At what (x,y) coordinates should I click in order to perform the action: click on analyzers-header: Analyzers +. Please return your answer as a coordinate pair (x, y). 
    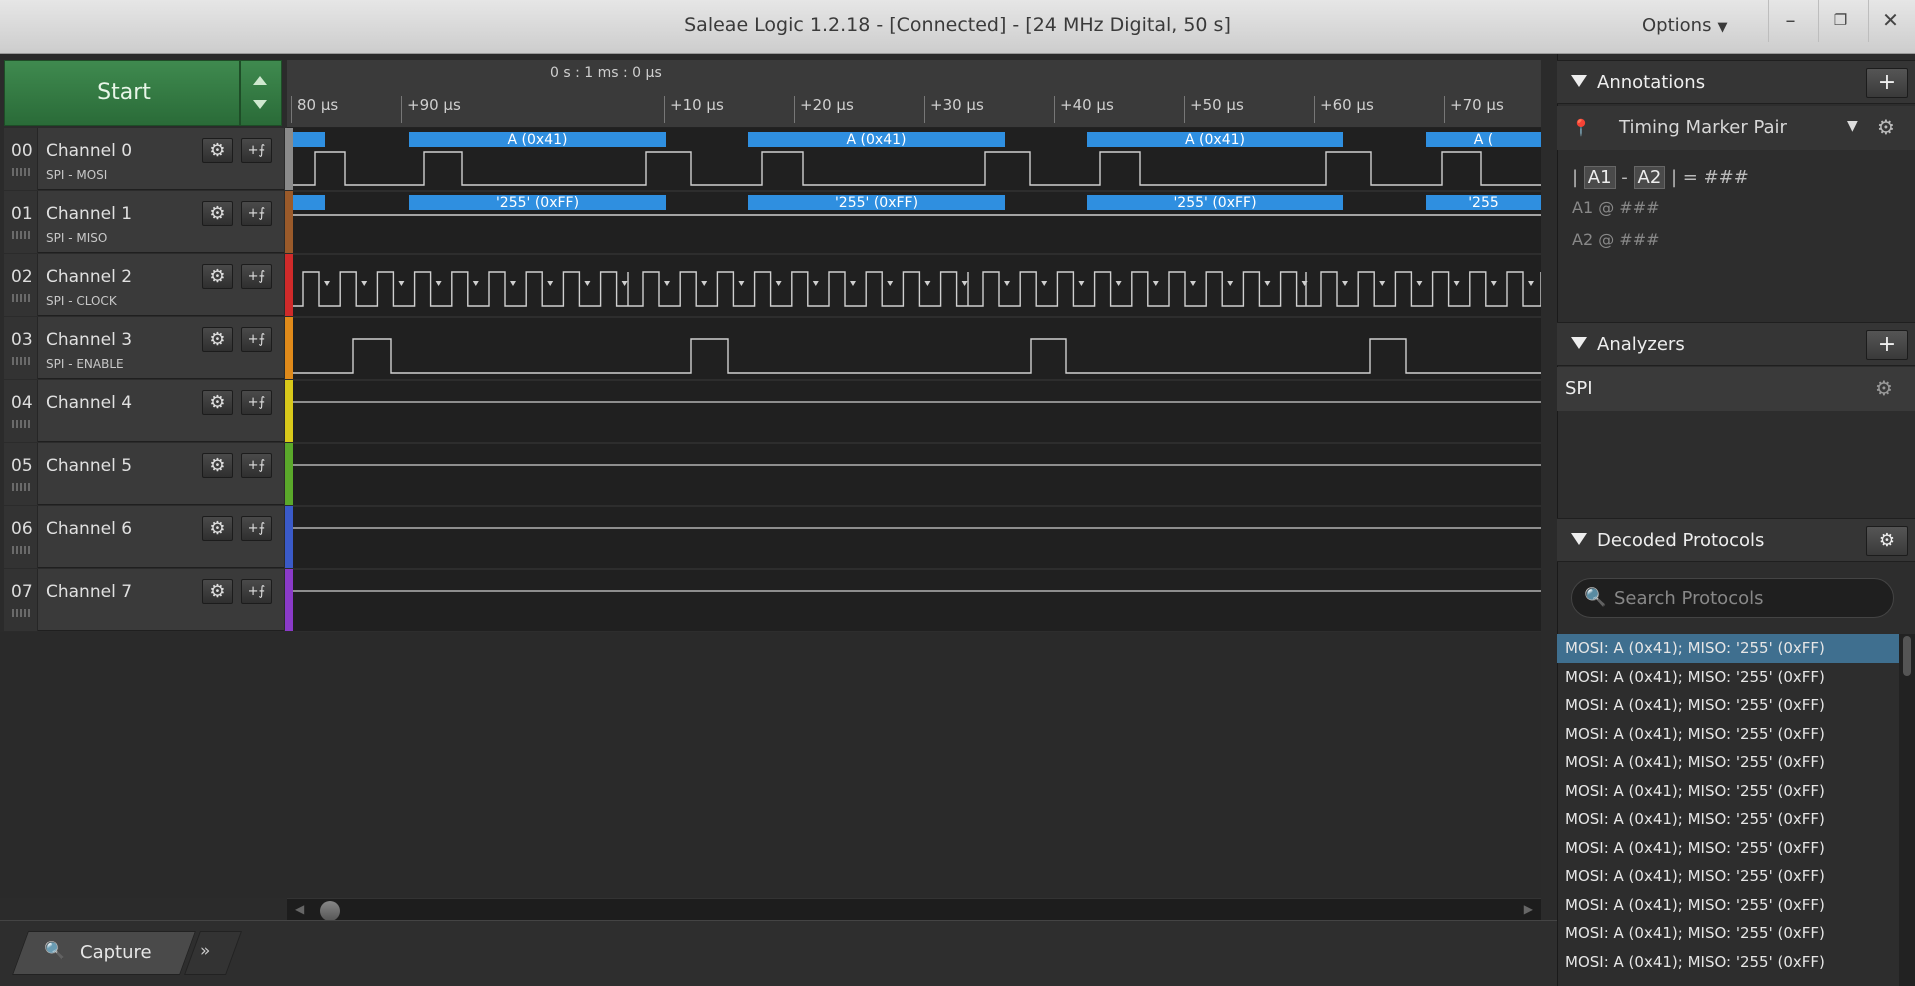
    Looking at the image, I should click on (1736, 344).